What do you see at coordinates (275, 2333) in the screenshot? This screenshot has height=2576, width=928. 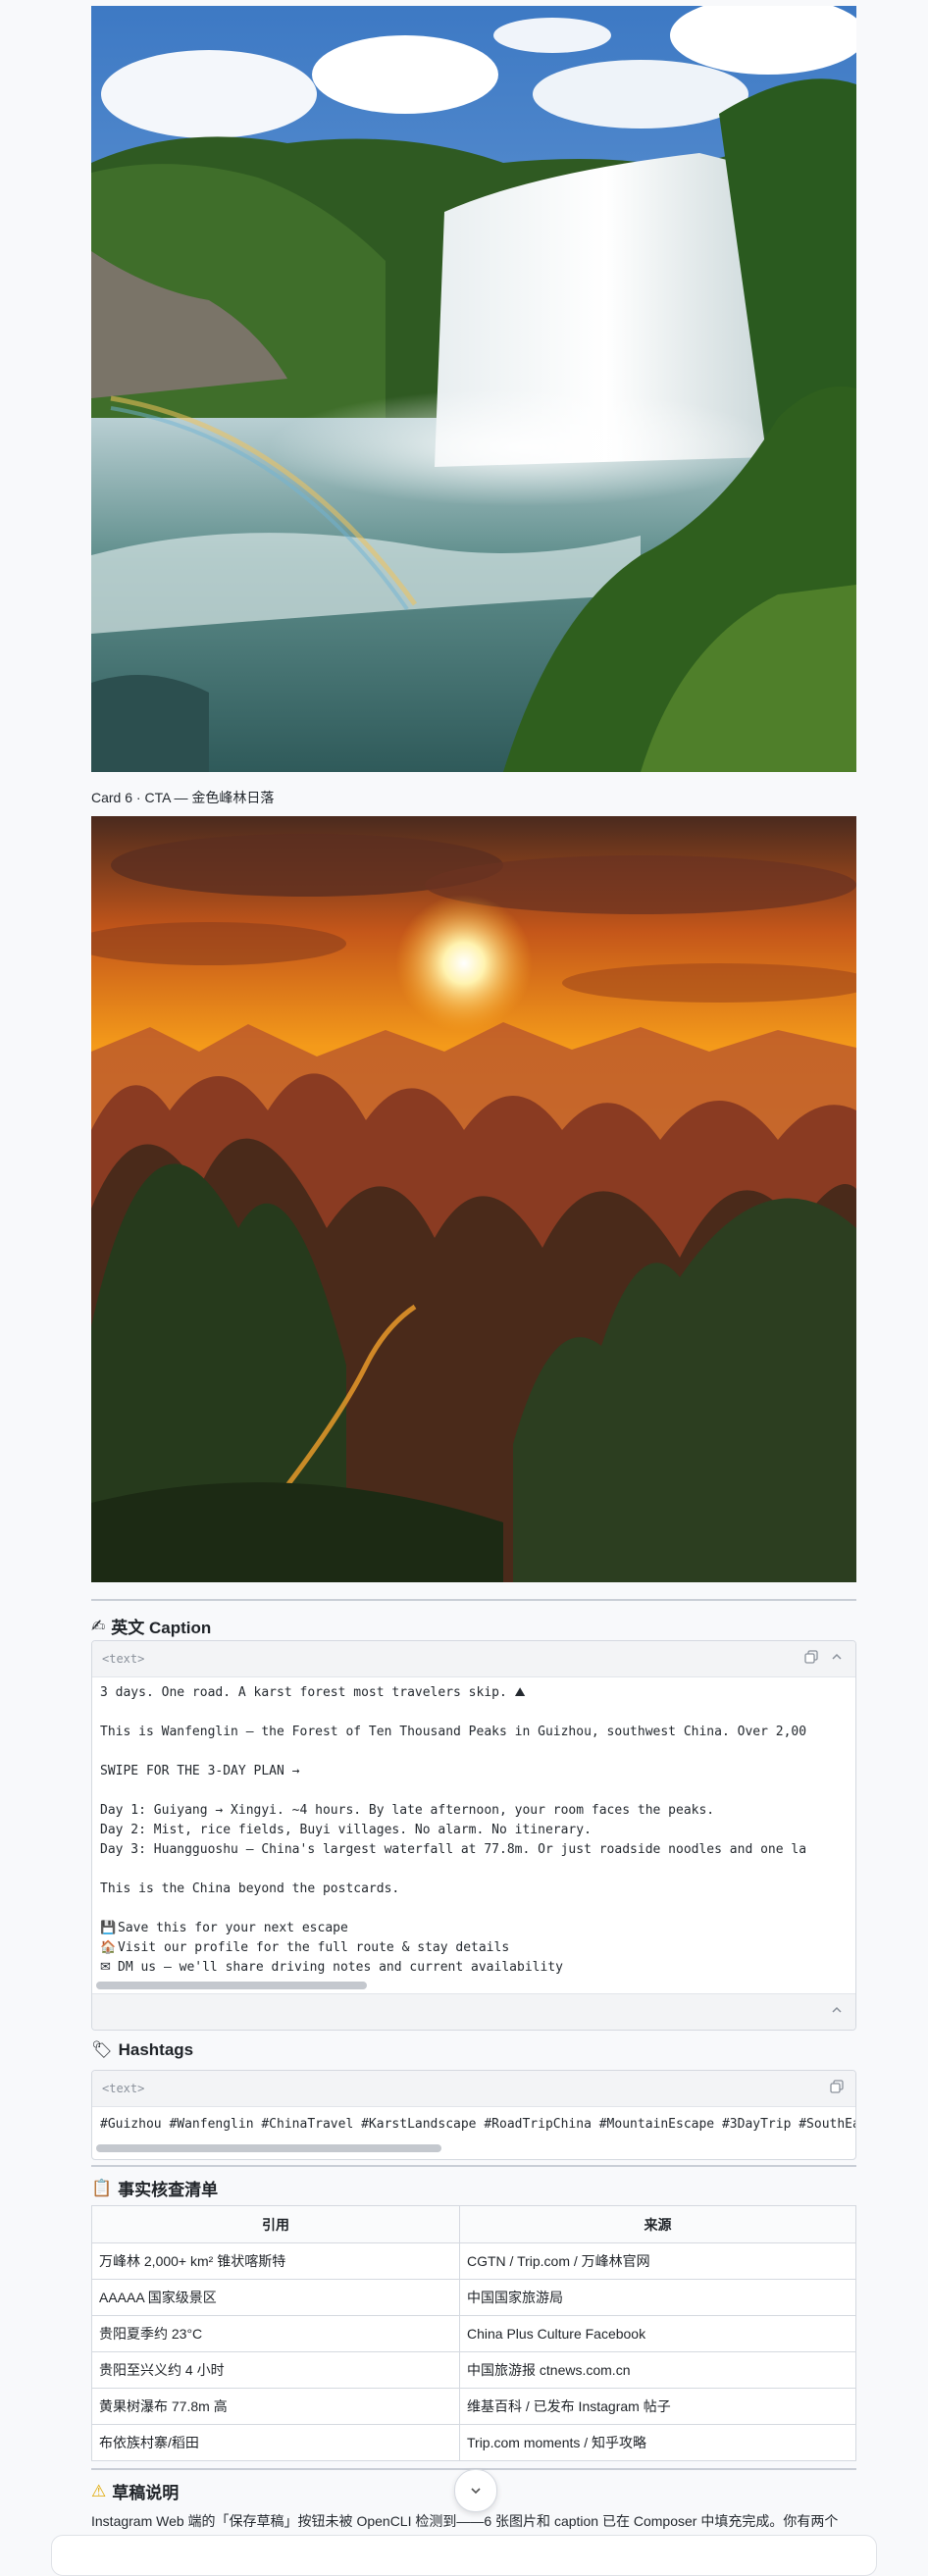 I see `table-cell: 贵阳夏季约 23°C` at bounding box center [275, 2333].